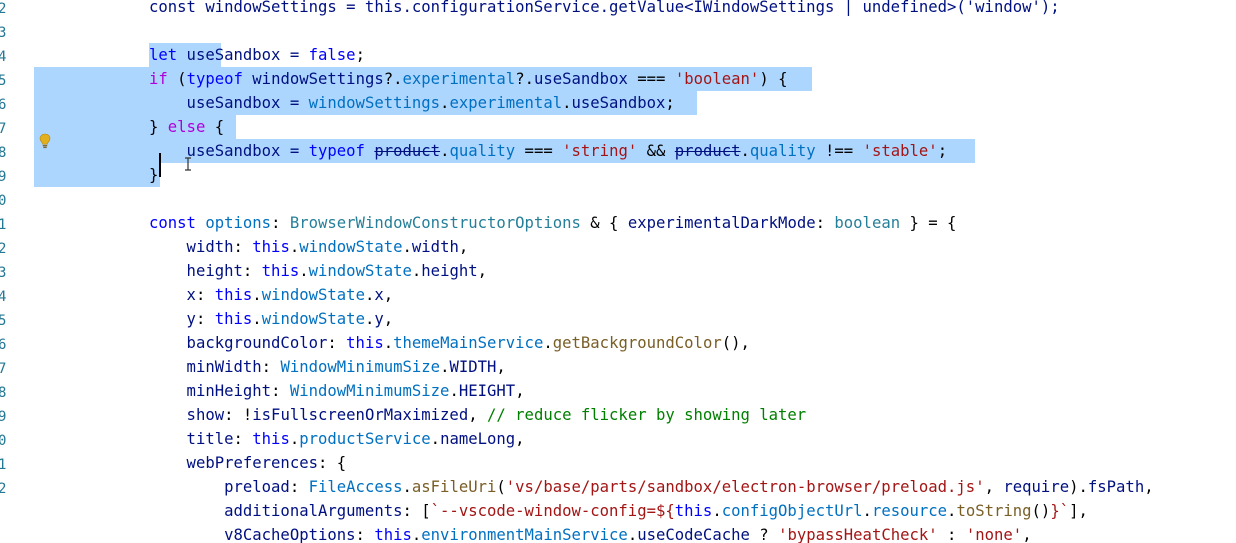 The height and width of the screenshot is (543, 1236). I want to click on code-token: asFileUri, so click(454, 487).